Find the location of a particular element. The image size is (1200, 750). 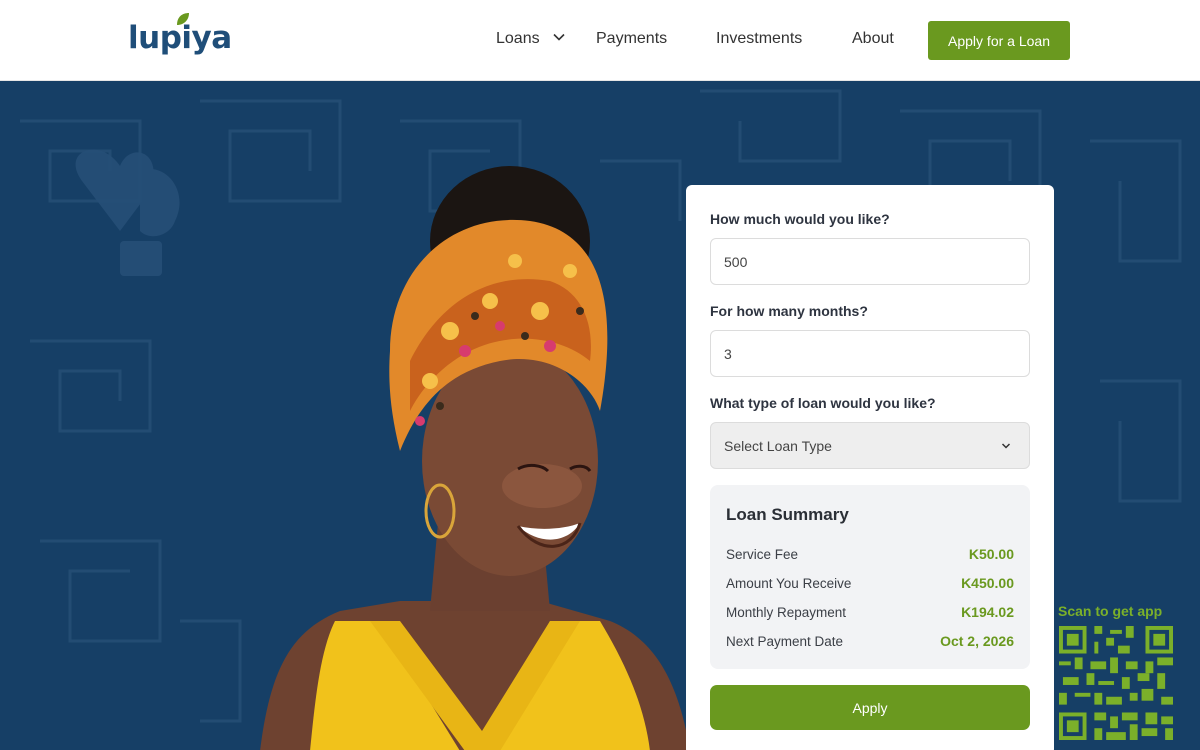

leaf-icon is located at coordinates (183, 19).